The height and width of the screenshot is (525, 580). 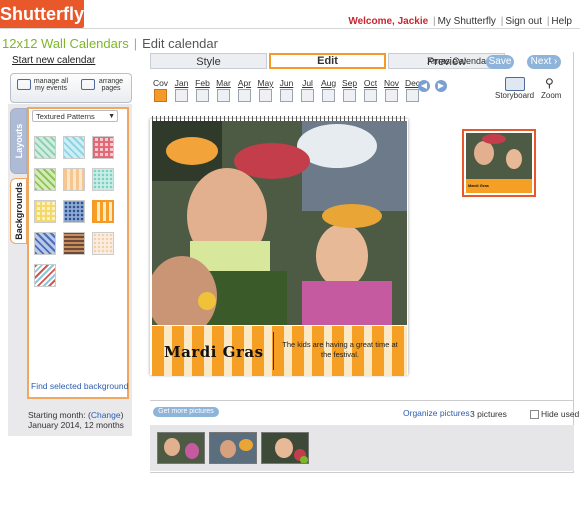 I want to click on month-item: Sep, so click(x=349, y=90).